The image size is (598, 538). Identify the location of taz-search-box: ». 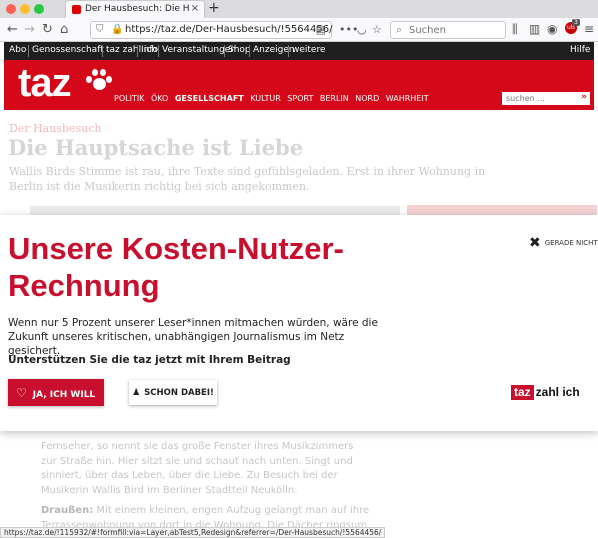
(546, 98).